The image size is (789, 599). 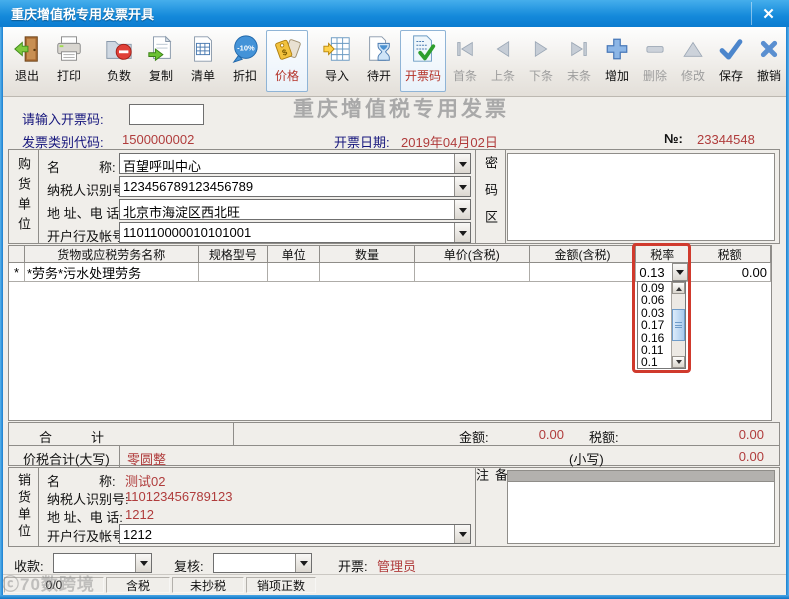 I want to click on discount-badge-icon: -10%, so click(x=245, y=49).